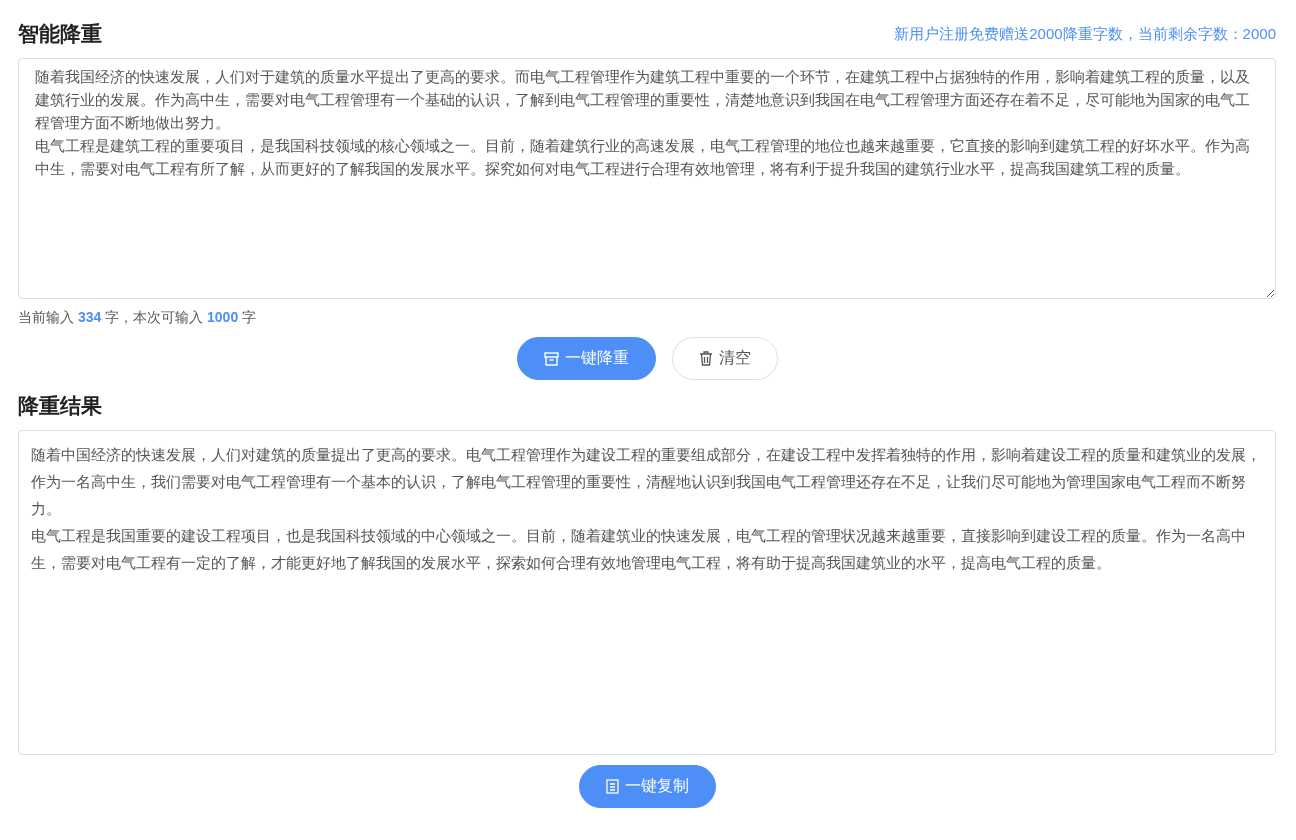 The width and height of the screenshot is (1296, 840). I want to click on page-title: 智能降重, so click(60, 34).